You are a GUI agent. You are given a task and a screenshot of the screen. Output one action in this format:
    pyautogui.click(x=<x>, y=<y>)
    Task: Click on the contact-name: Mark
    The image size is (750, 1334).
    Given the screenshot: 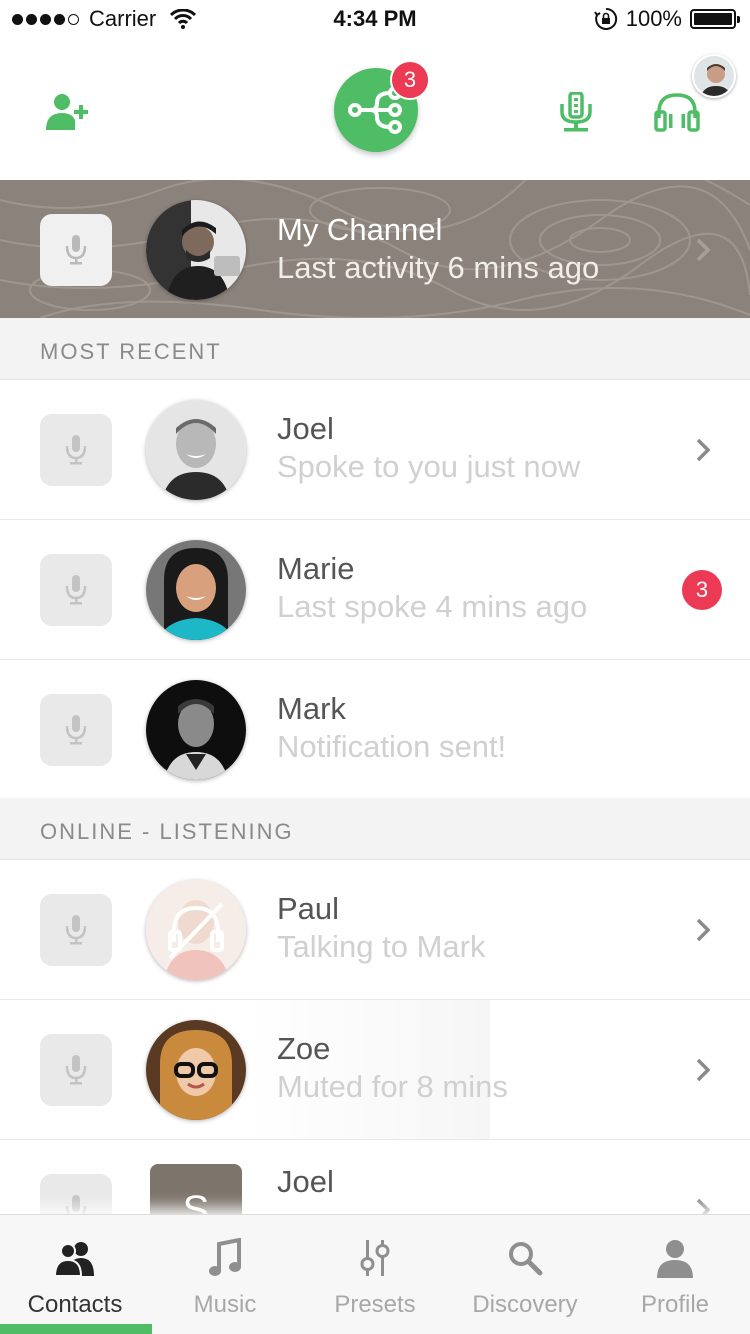 What is the action you would take?
    pyautogui.click(x=311, y=708)
    